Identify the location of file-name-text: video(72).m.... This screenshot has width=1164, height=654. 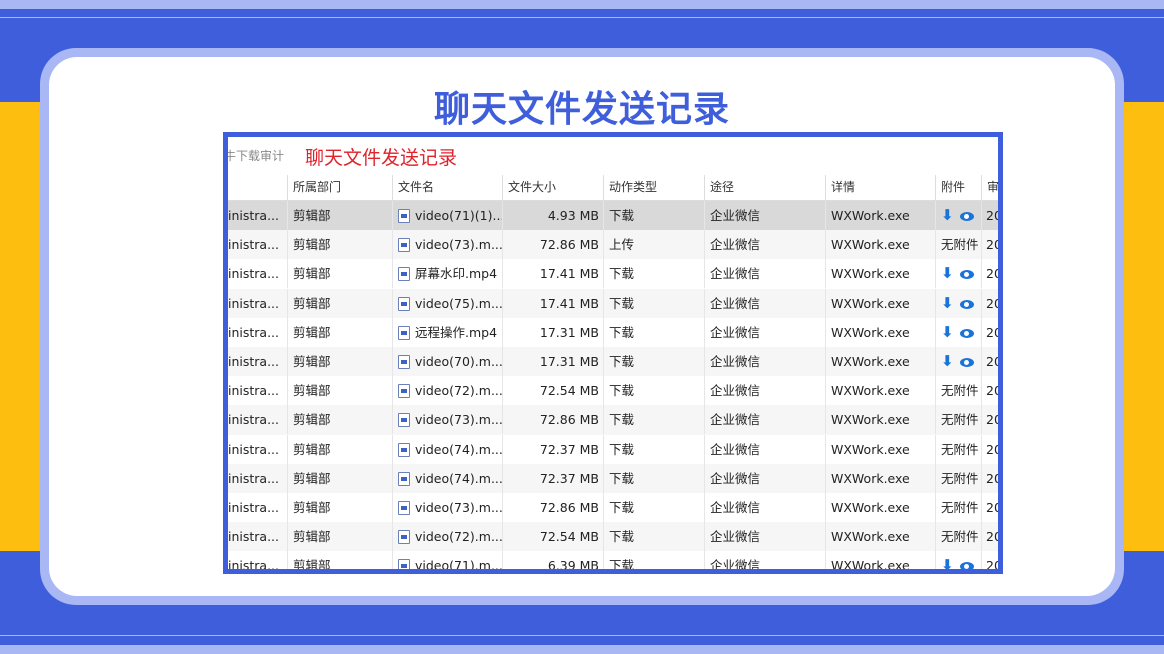
(459, 391).